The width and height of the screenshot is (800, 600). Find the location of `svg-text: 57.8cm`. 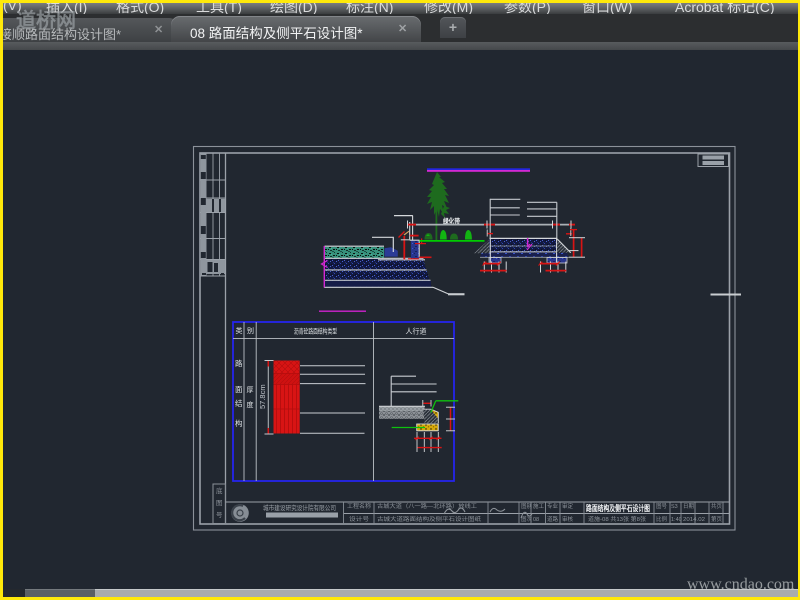

svg-text: 57.8cm is located at coordinates (262, 396).